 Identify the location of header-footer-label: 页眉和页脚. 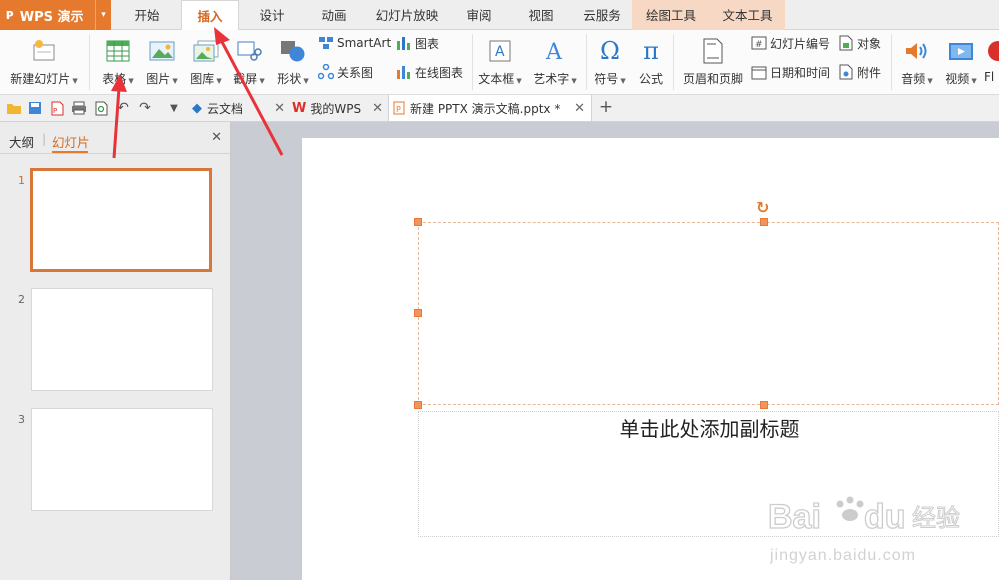
(712, 79).